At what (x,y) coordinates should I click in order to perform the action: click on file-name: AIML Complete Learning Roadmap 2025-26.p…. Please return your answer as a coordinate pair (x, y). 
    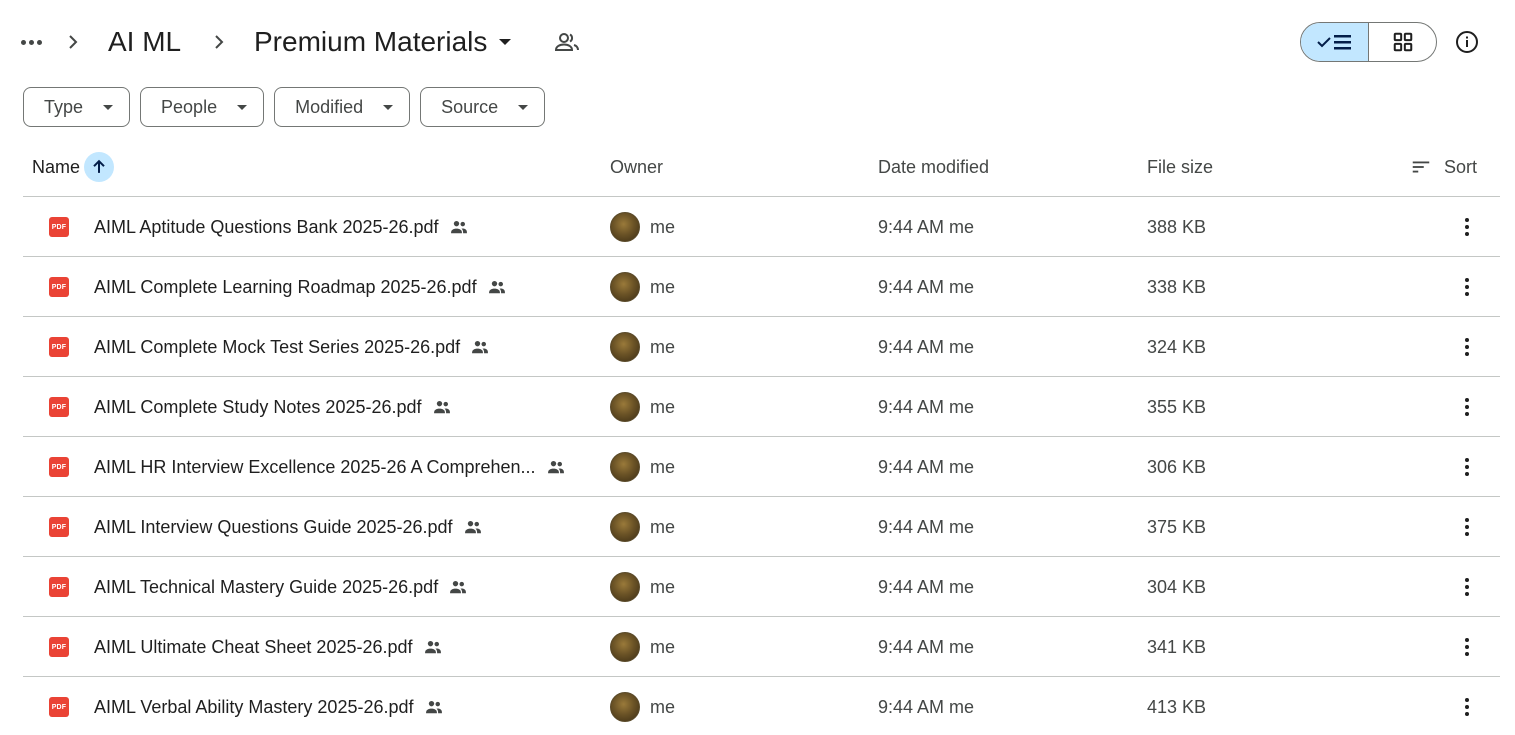
    Looking at the image, I should click on (300, 287).